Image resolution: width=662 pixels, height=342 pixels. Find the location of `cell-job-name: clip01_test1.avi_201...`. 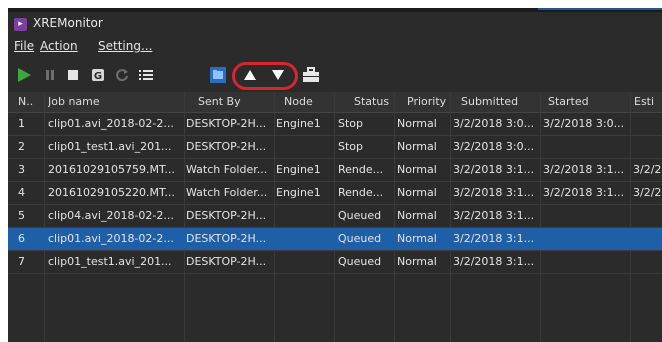

cell-job-name: clip01_test1.avi_201... is located at coordinates (110, 261).